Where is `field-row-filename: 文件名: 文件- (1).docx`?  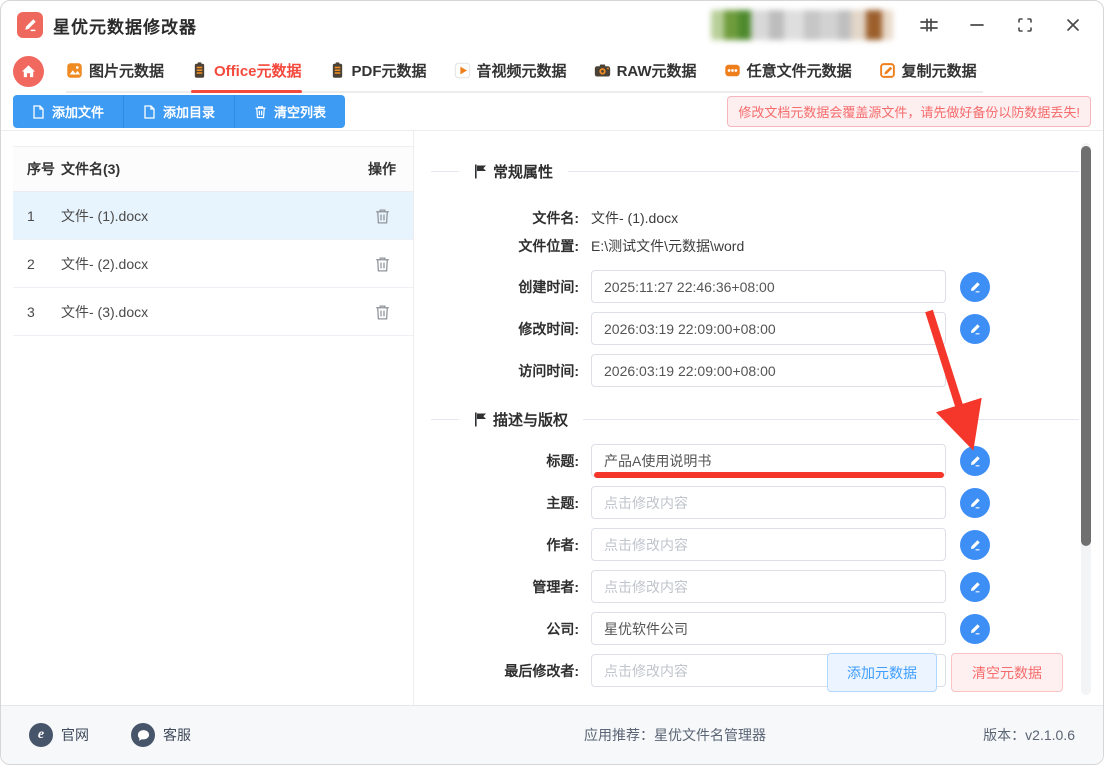 field-row-filename: 文件名: 文件- (1).docx is located at coordinates (755, 218).